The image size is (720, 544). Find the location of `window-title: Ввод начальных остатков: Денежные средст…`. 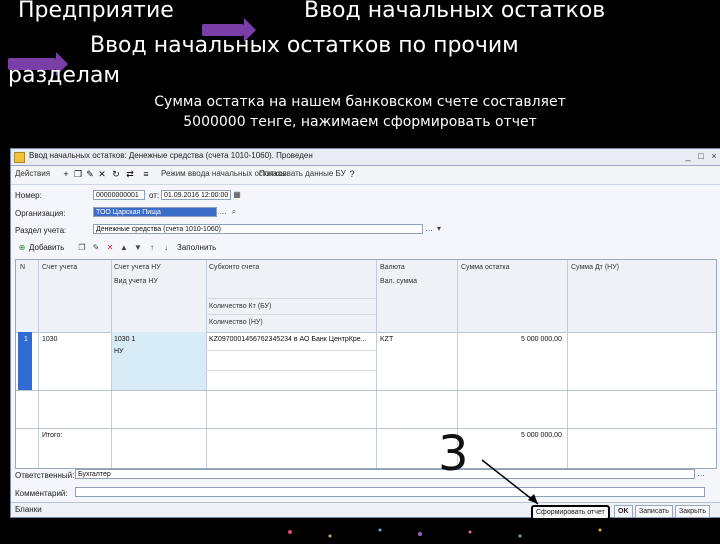

window-title: Ввод начальных остатков: Денежные средст… is located at coordinates (171, 155).